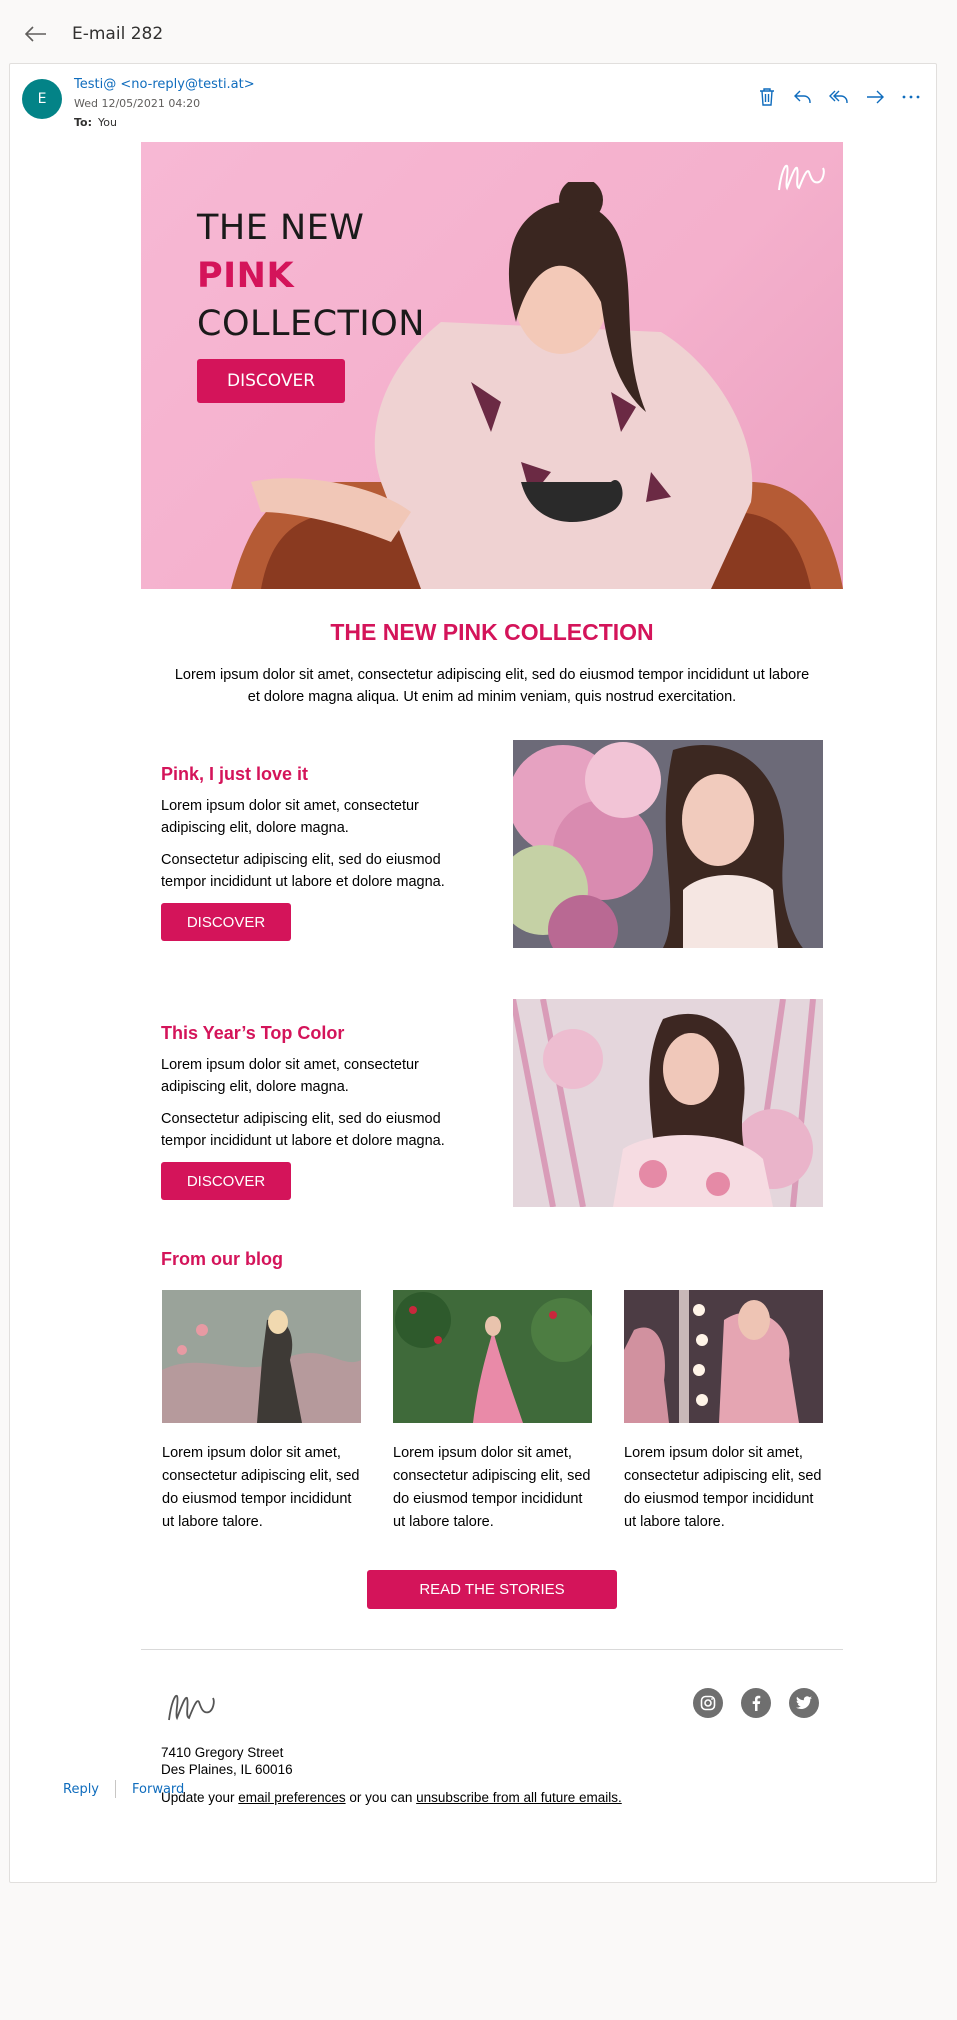 This screenshot has width=957, height=2020. Describe the element at coordinates (222, 1259) in the screenshot. I see `blog-title: From our blog` at that location.